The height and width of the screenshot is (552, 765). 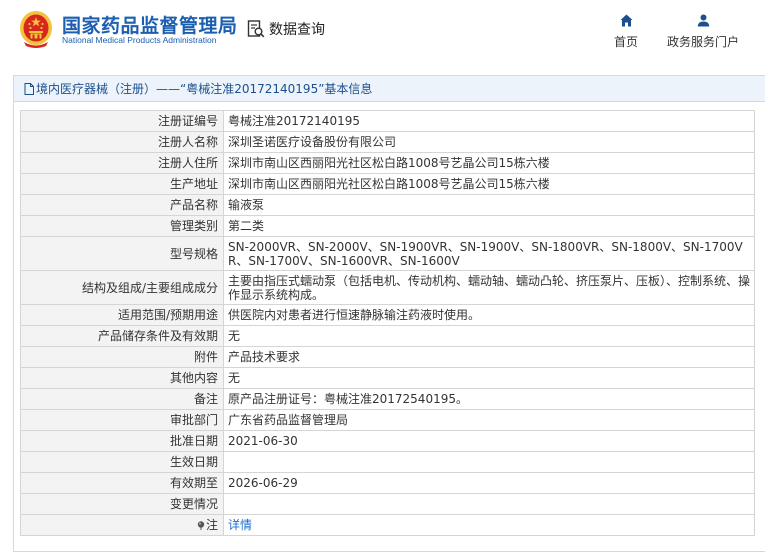 I want to click on row-key: 备注, so click(x=122, y=399).